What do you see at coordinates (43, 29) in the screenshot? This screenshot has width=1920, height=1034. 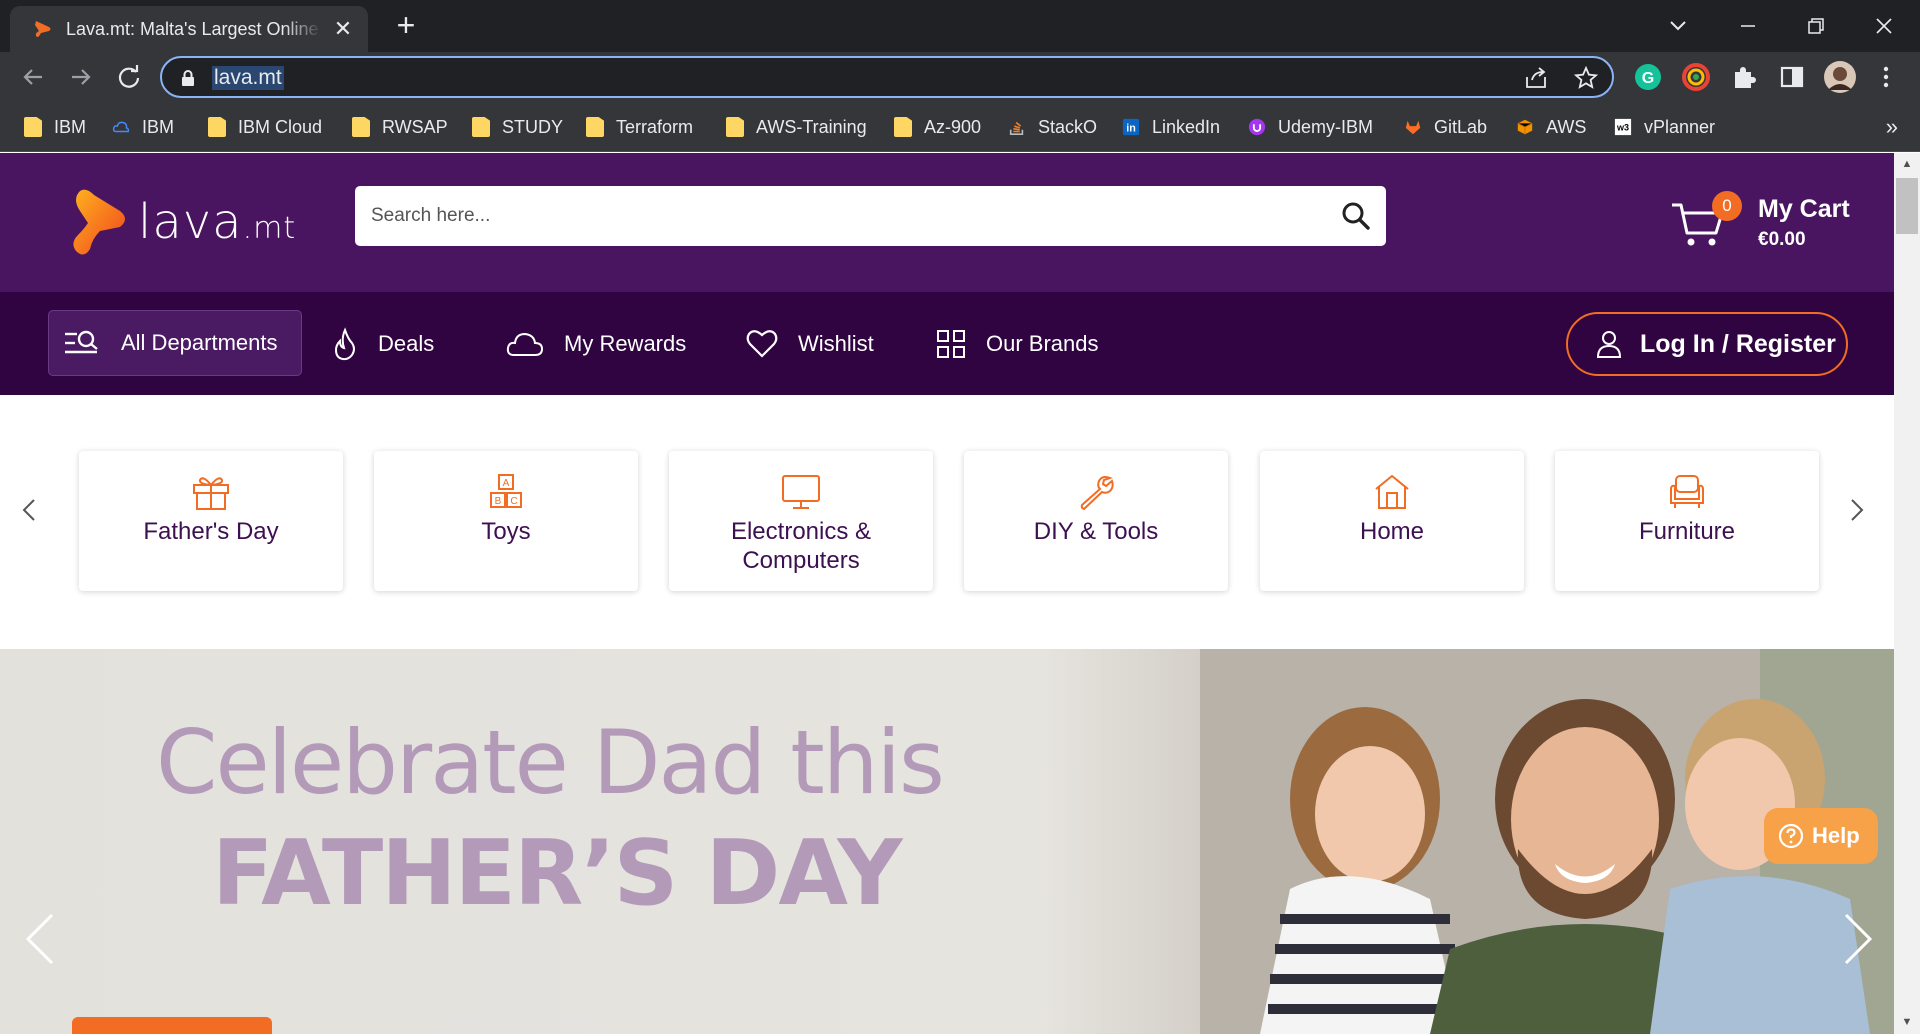 I see `lava-favicon-icon` at bounding box center [43, 29].